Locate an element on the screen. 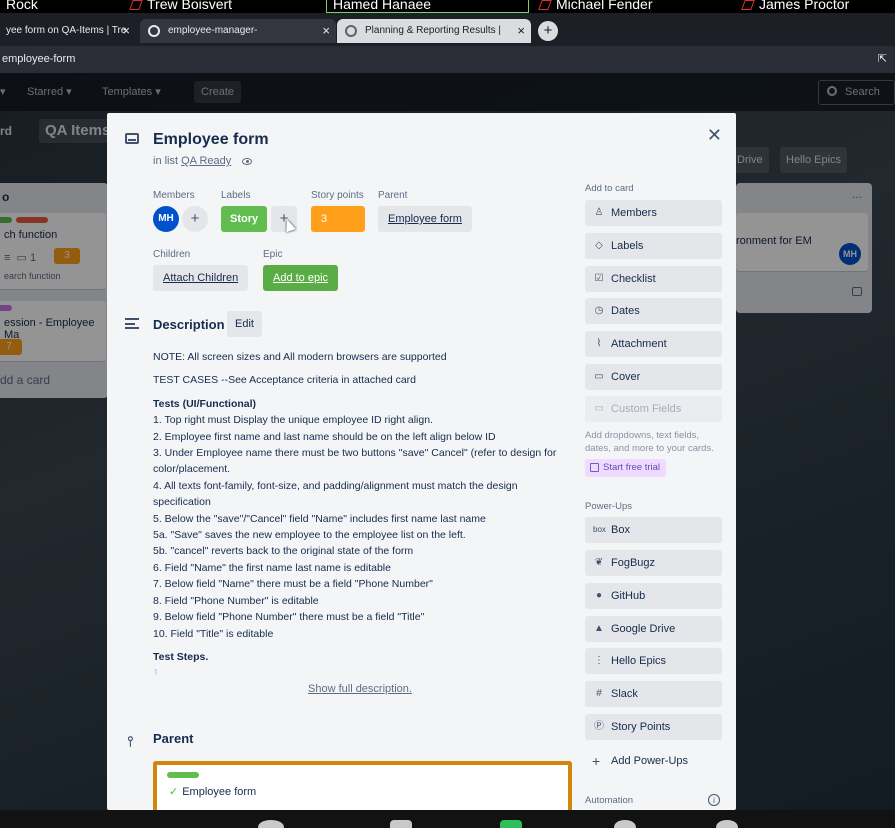 Image resolution: width=895 pixels, height=828 pixels. story-points-icon: Ⓟ is located at coordinates (599, 726).